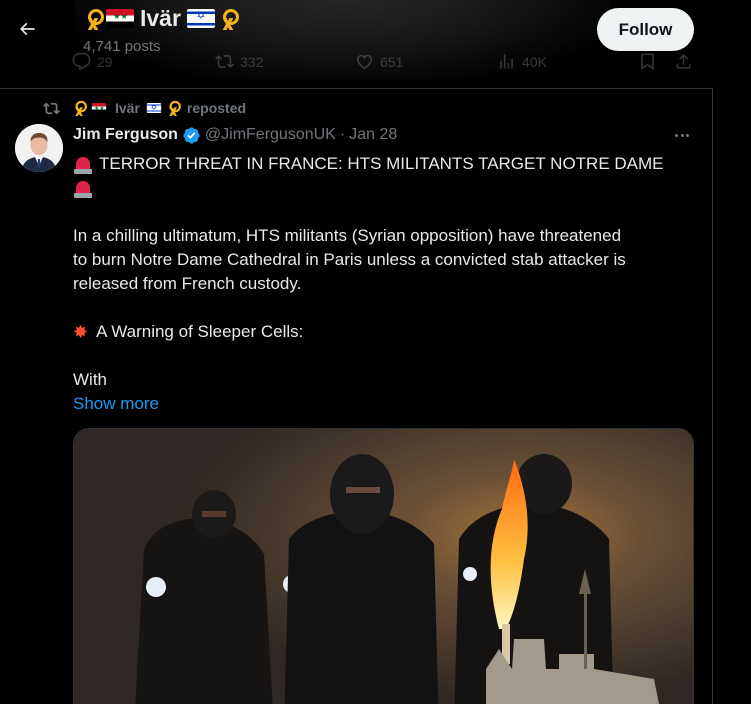  Describe the element at coordinates (239, 61) in the screenshot. I see `repost-button: 332` at that location.